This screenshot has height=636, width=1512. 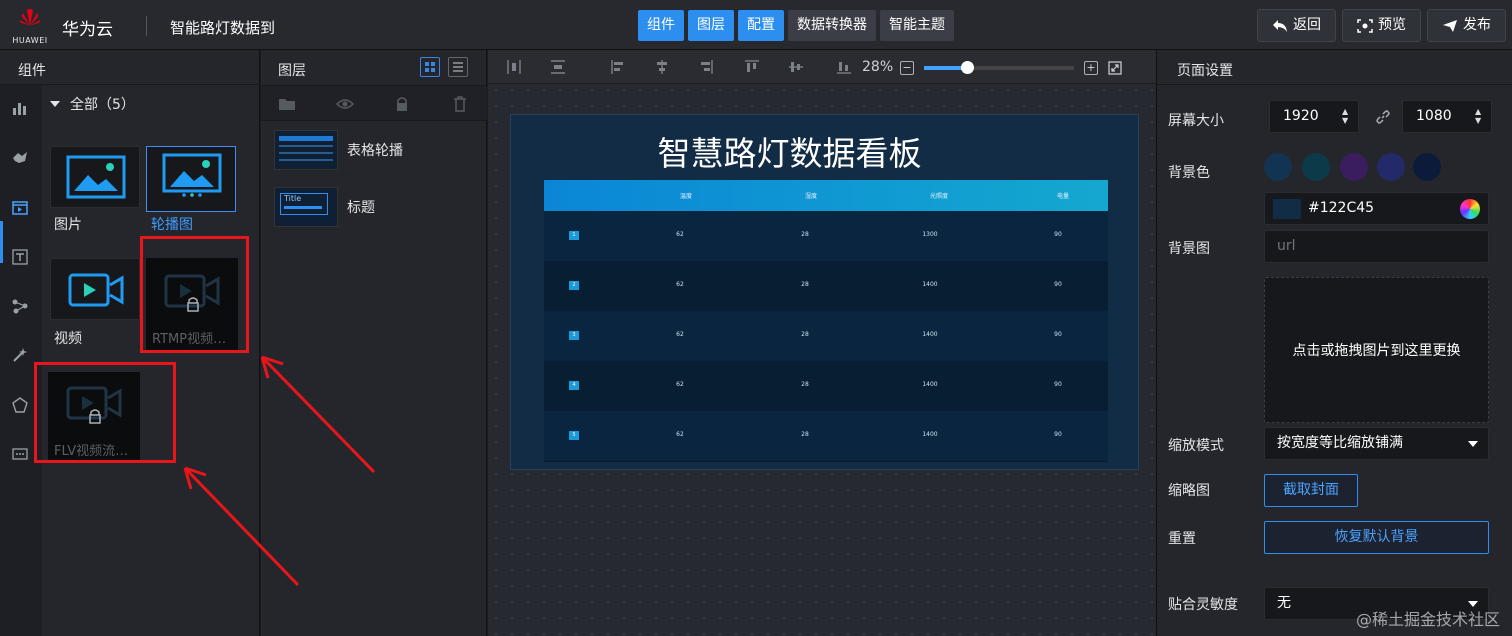 I want to click on screen-height-input: 1080 ▲ ▼, so click(x=1447, y=116).